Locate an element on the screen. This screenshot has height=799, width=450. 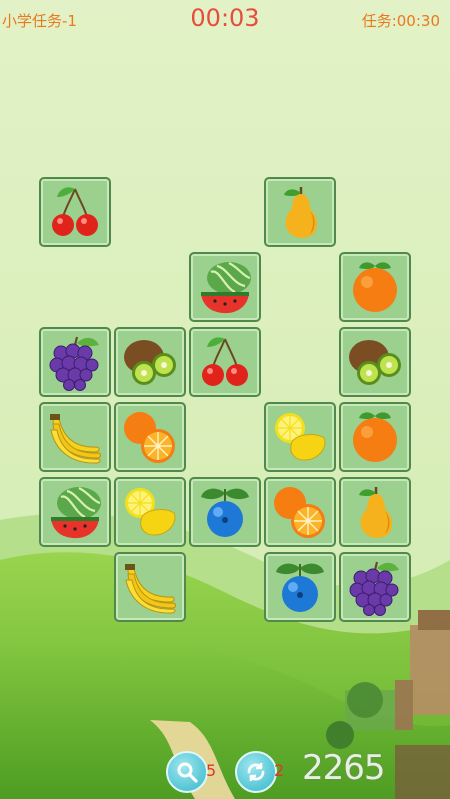
target-time-label: 任务:00:30 is located at coordinates (400, 21).